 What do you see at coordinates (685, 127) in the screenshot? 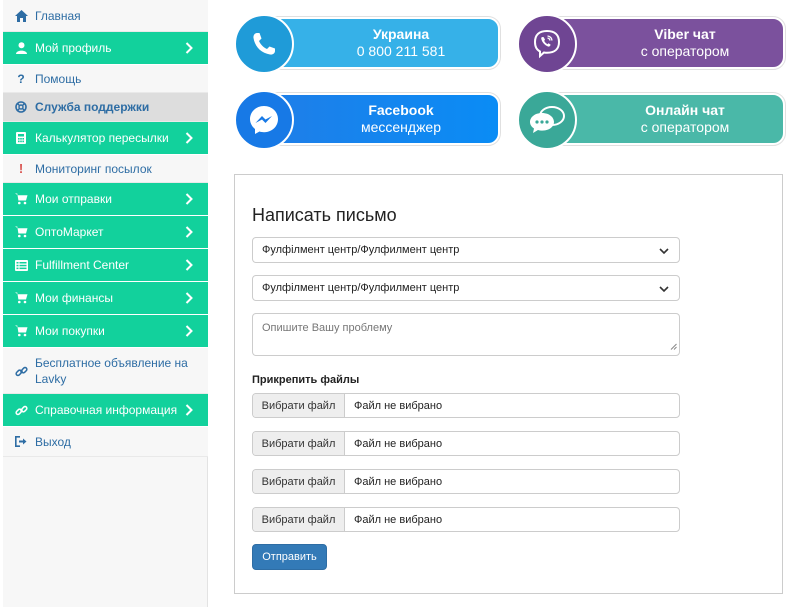
I see `online-chat-subtitle: с оператором` at bounding box center [685, 127].